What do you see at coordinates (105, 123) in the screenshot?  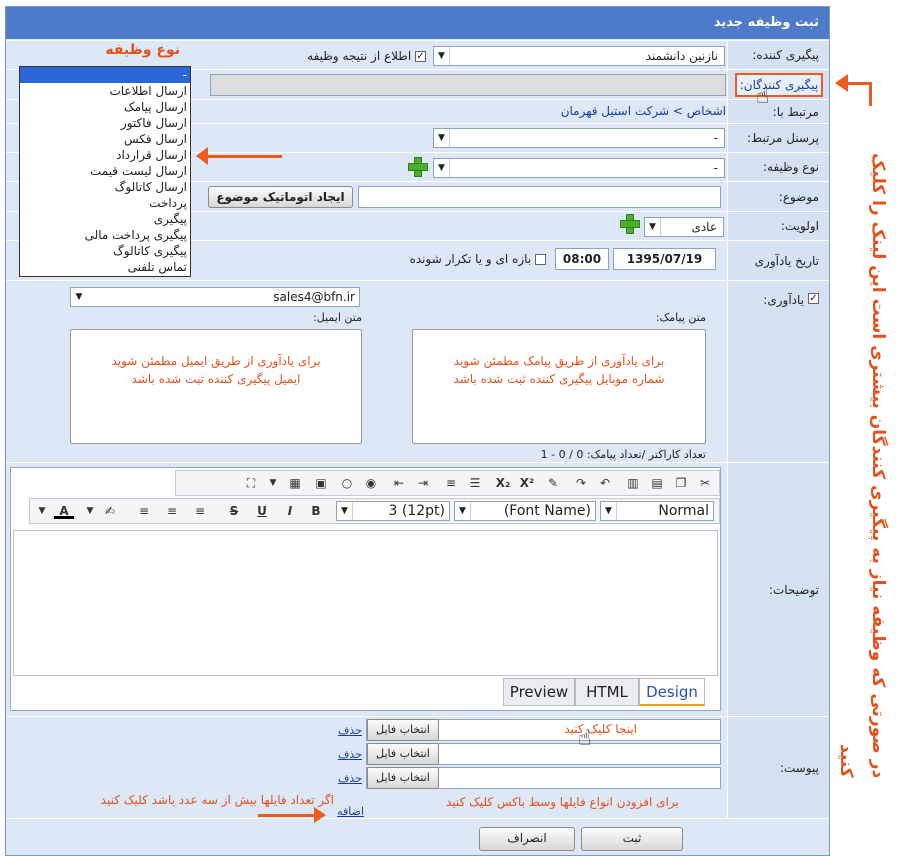 I see `list-item: ارسال فاکتور` at bounding box center [105, 123].